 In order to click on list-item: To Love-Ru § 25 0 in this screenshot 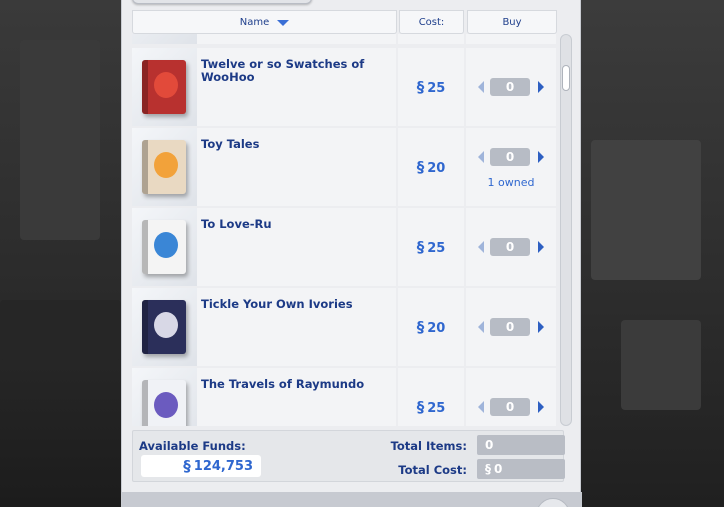, I will do `click(345, 247)`.